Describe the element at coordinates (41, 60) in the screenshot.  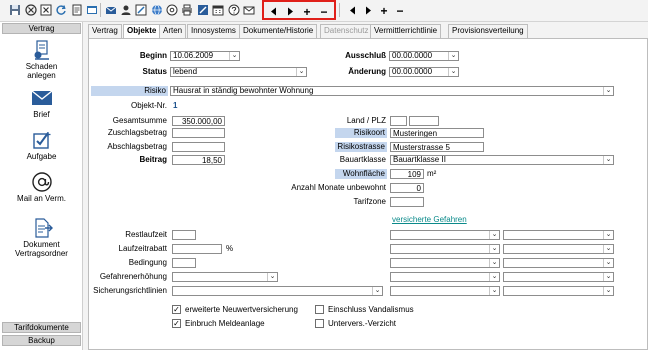
I see `sidebar-item-schaden-anlegen: Schaden anlegen` at that location.